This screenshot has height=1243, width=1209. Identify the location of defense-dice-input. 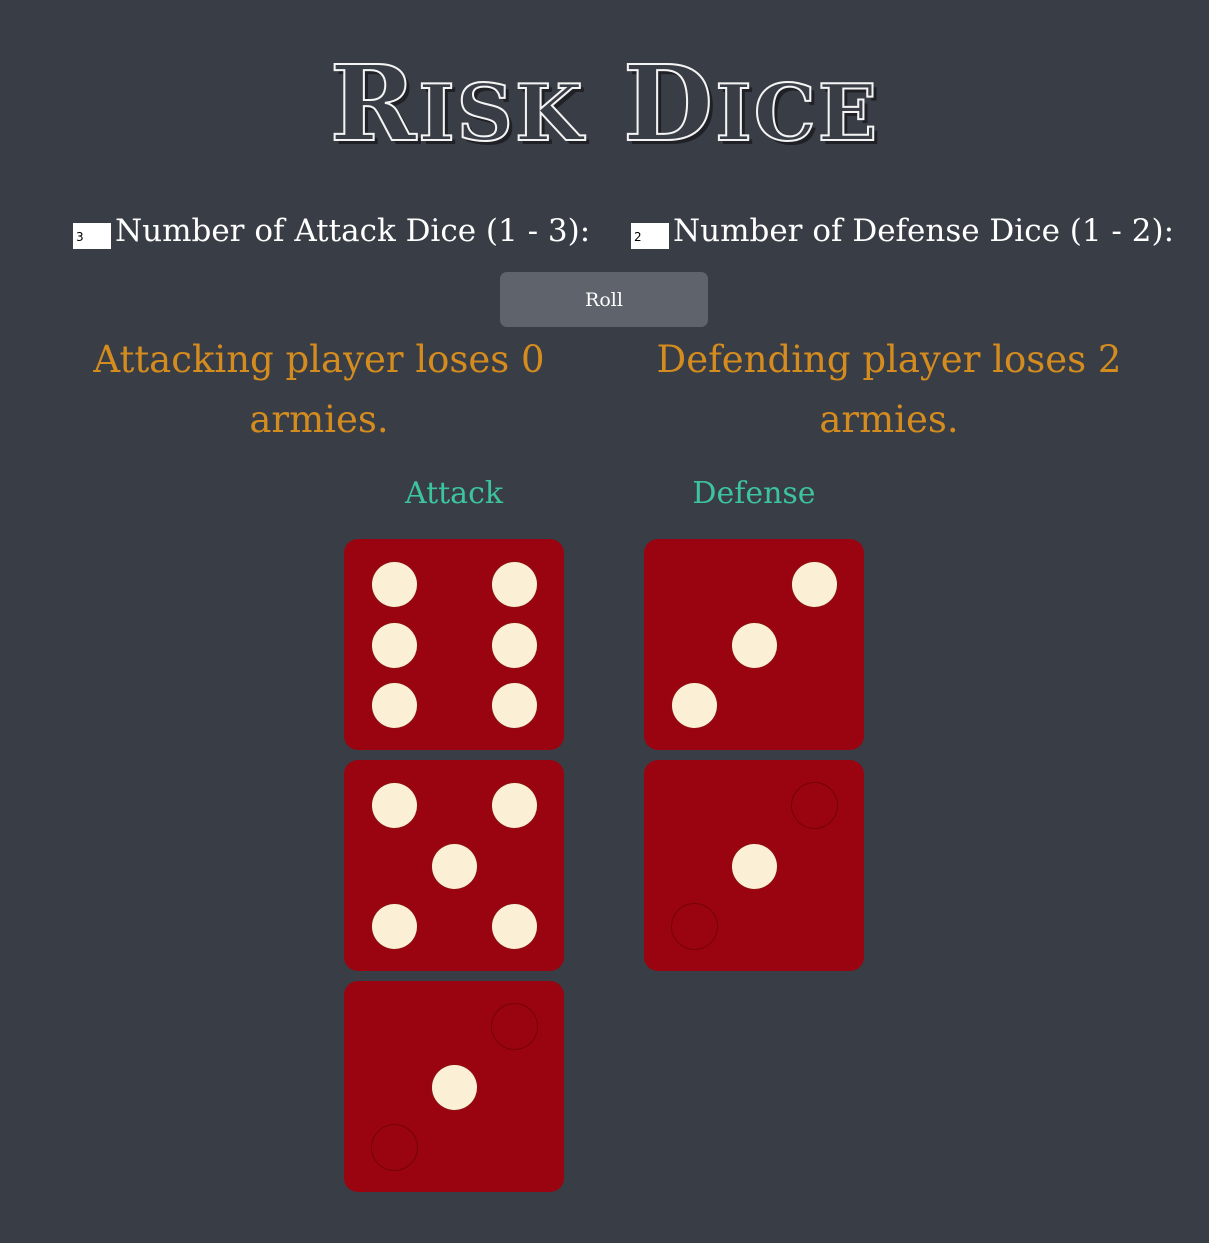
(650, 236).